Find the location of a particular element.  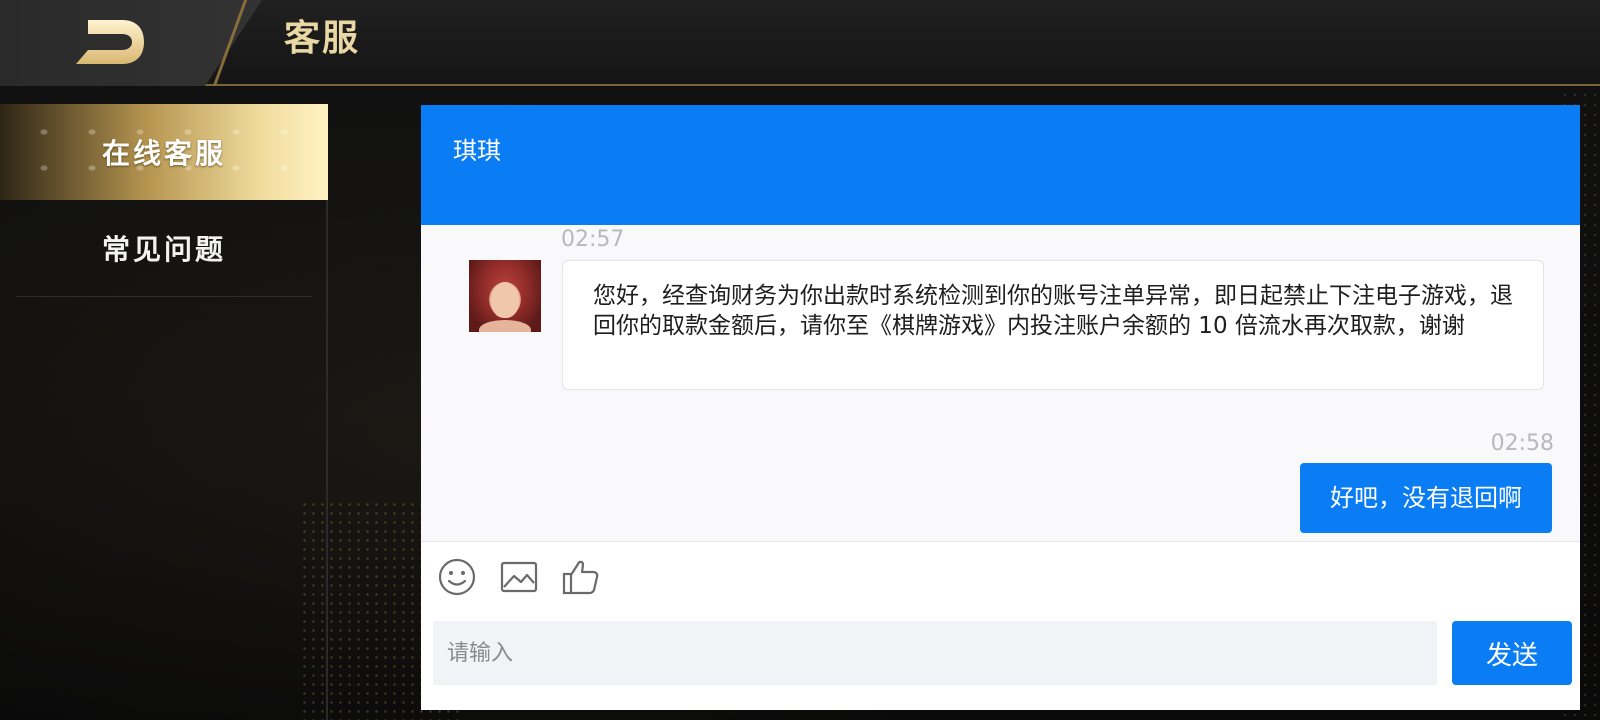

message-timestamp: 02:57 is located at coordinates (593, 239).